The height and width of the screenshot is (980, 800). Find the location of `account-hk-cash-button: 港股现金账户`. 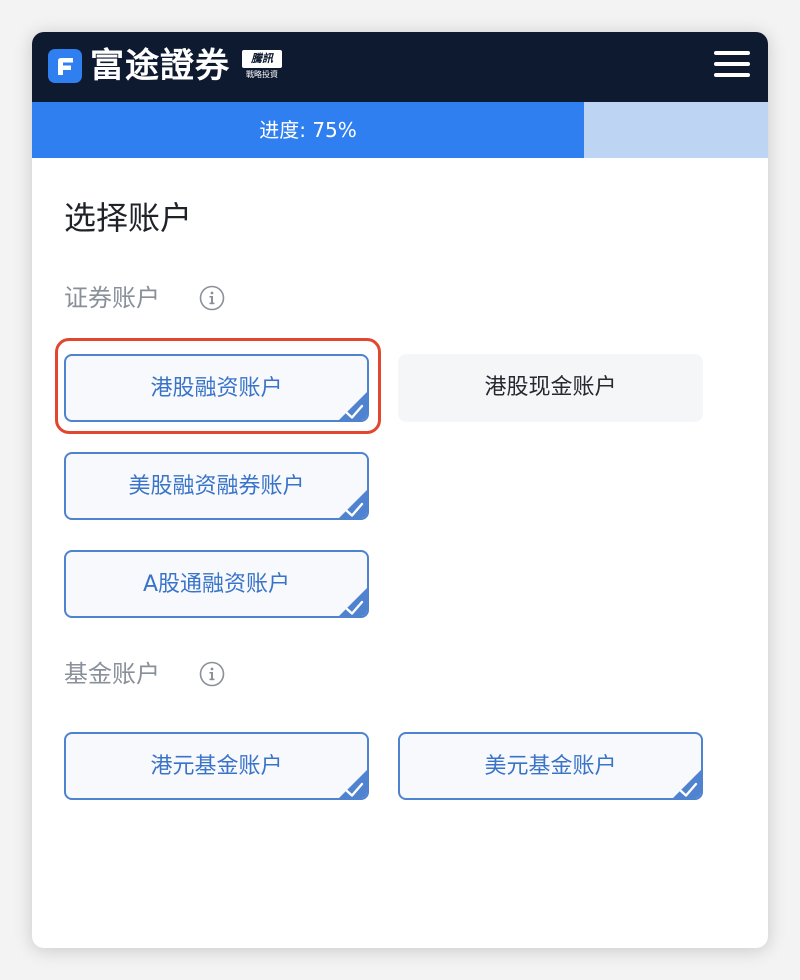

account-hk-cash-button: 港股现金账户 is located at coordinates (550, 388).